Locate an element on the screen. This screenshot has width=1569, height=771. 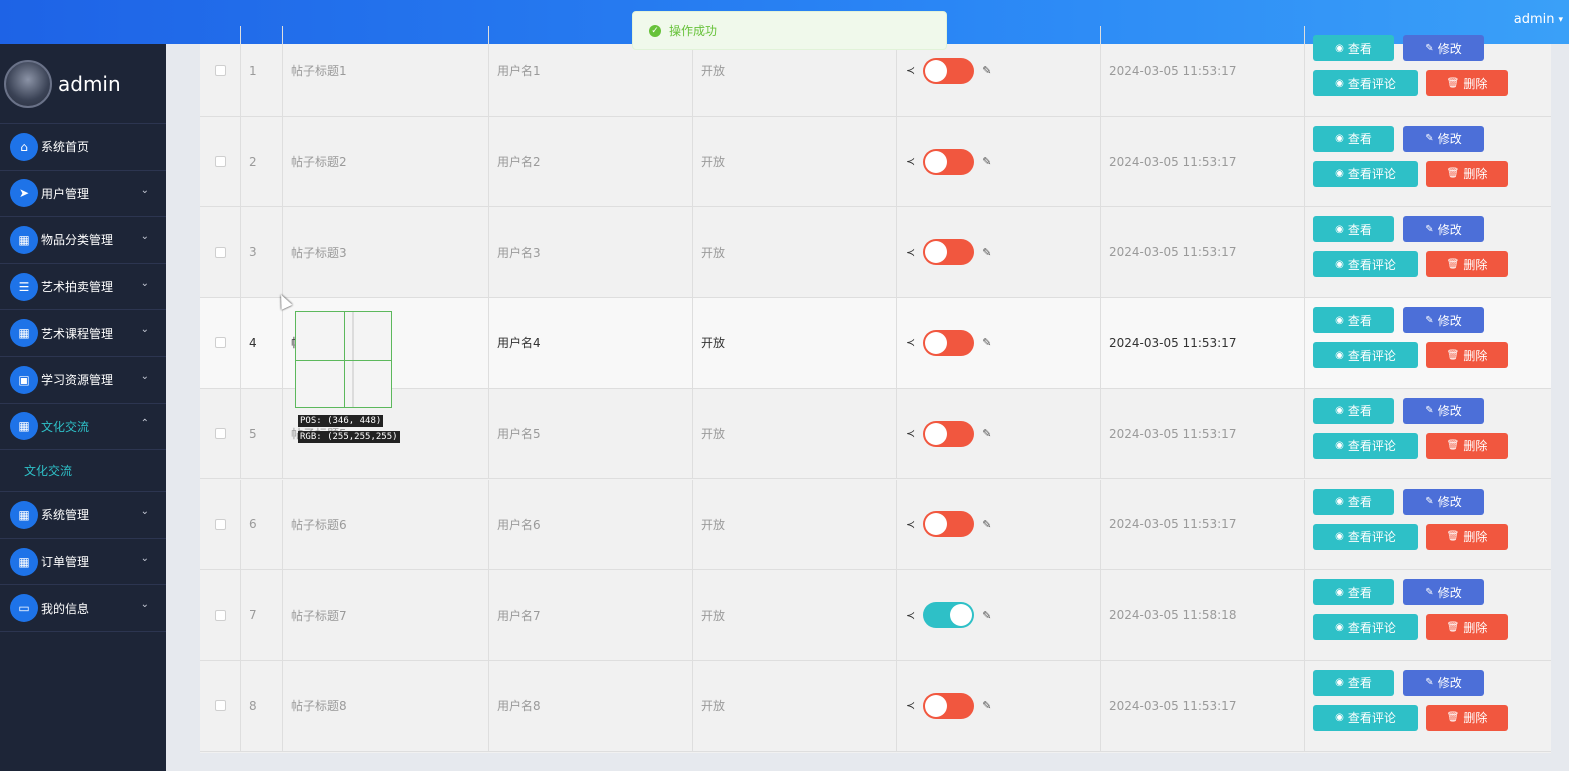
sidebar-item-2: ▦ 物品分类管理 ⌄ is located at coordinates (83, 240).